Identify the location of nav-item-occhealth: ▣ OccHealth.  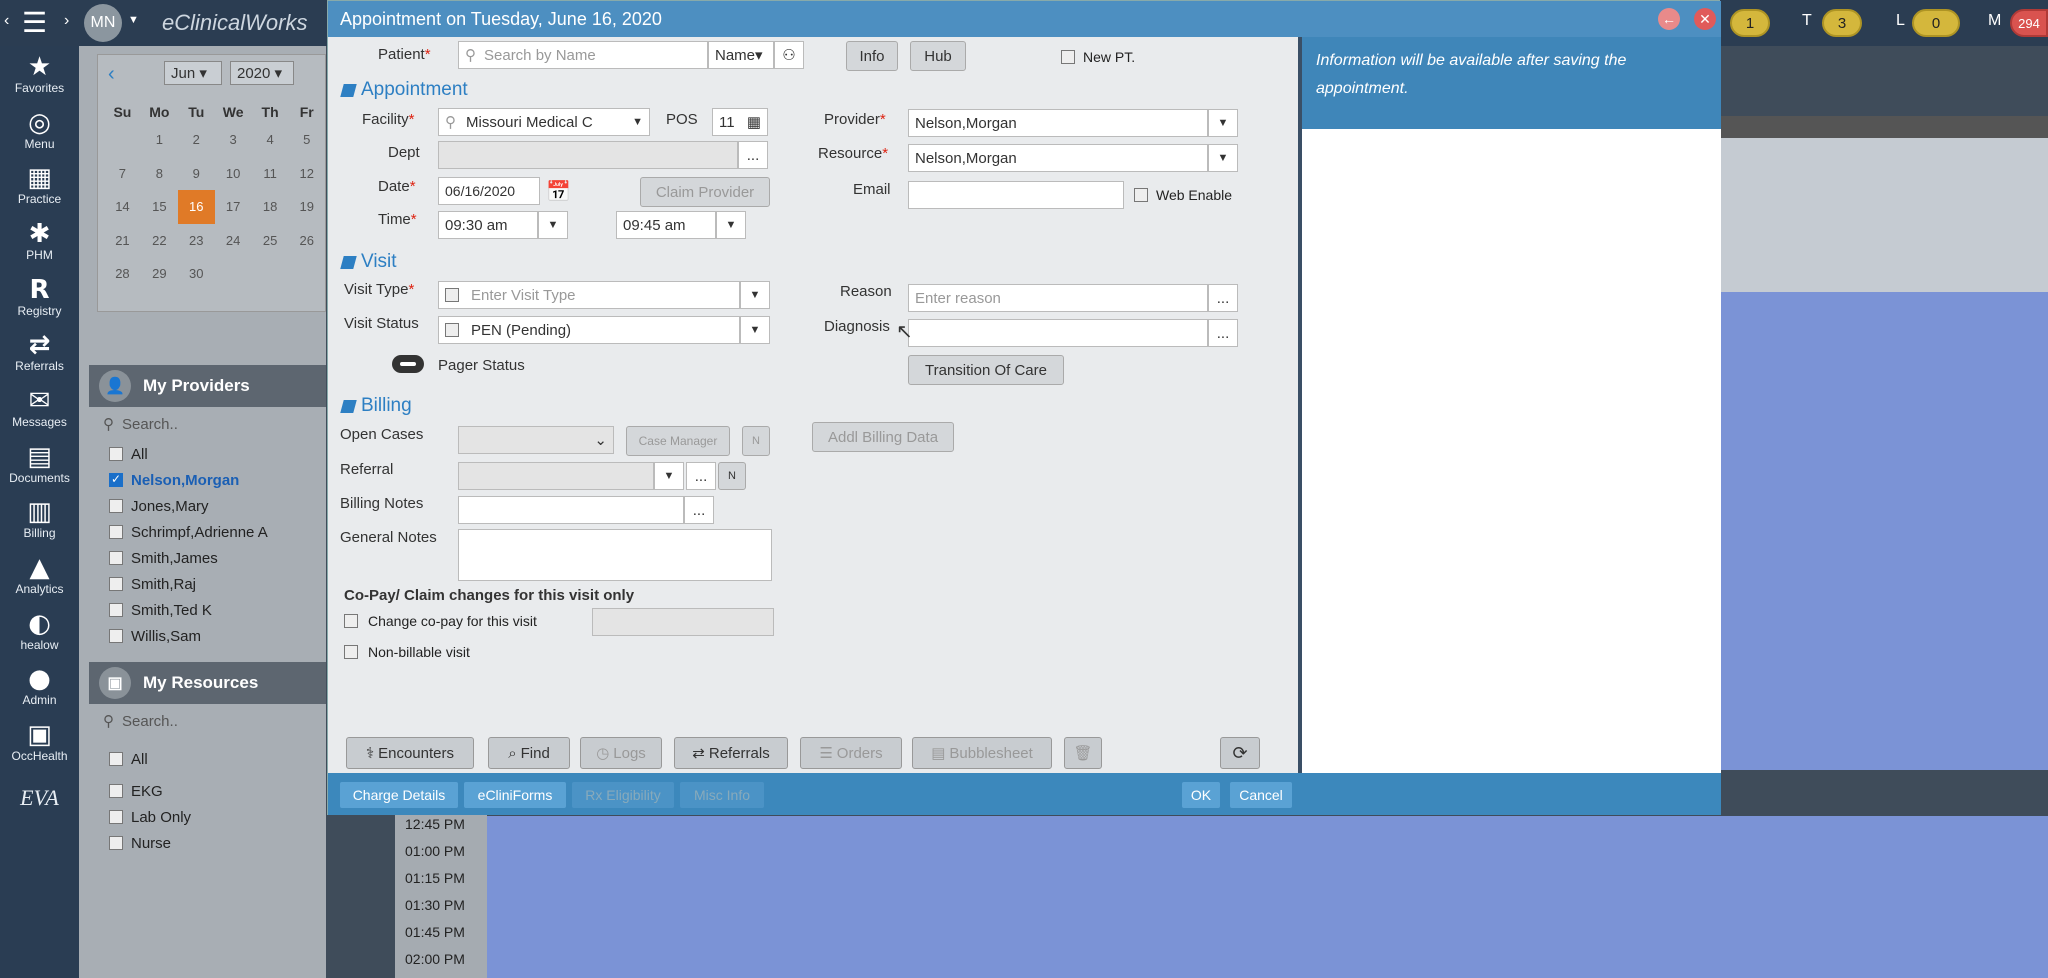
(39, 742).